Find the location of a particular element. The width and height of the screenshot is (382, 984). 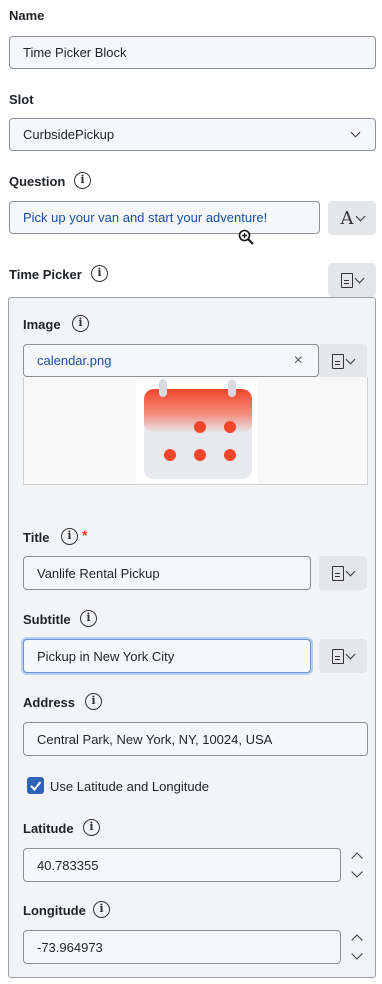

text-format-icon: A is located at coordinates (347, 218).